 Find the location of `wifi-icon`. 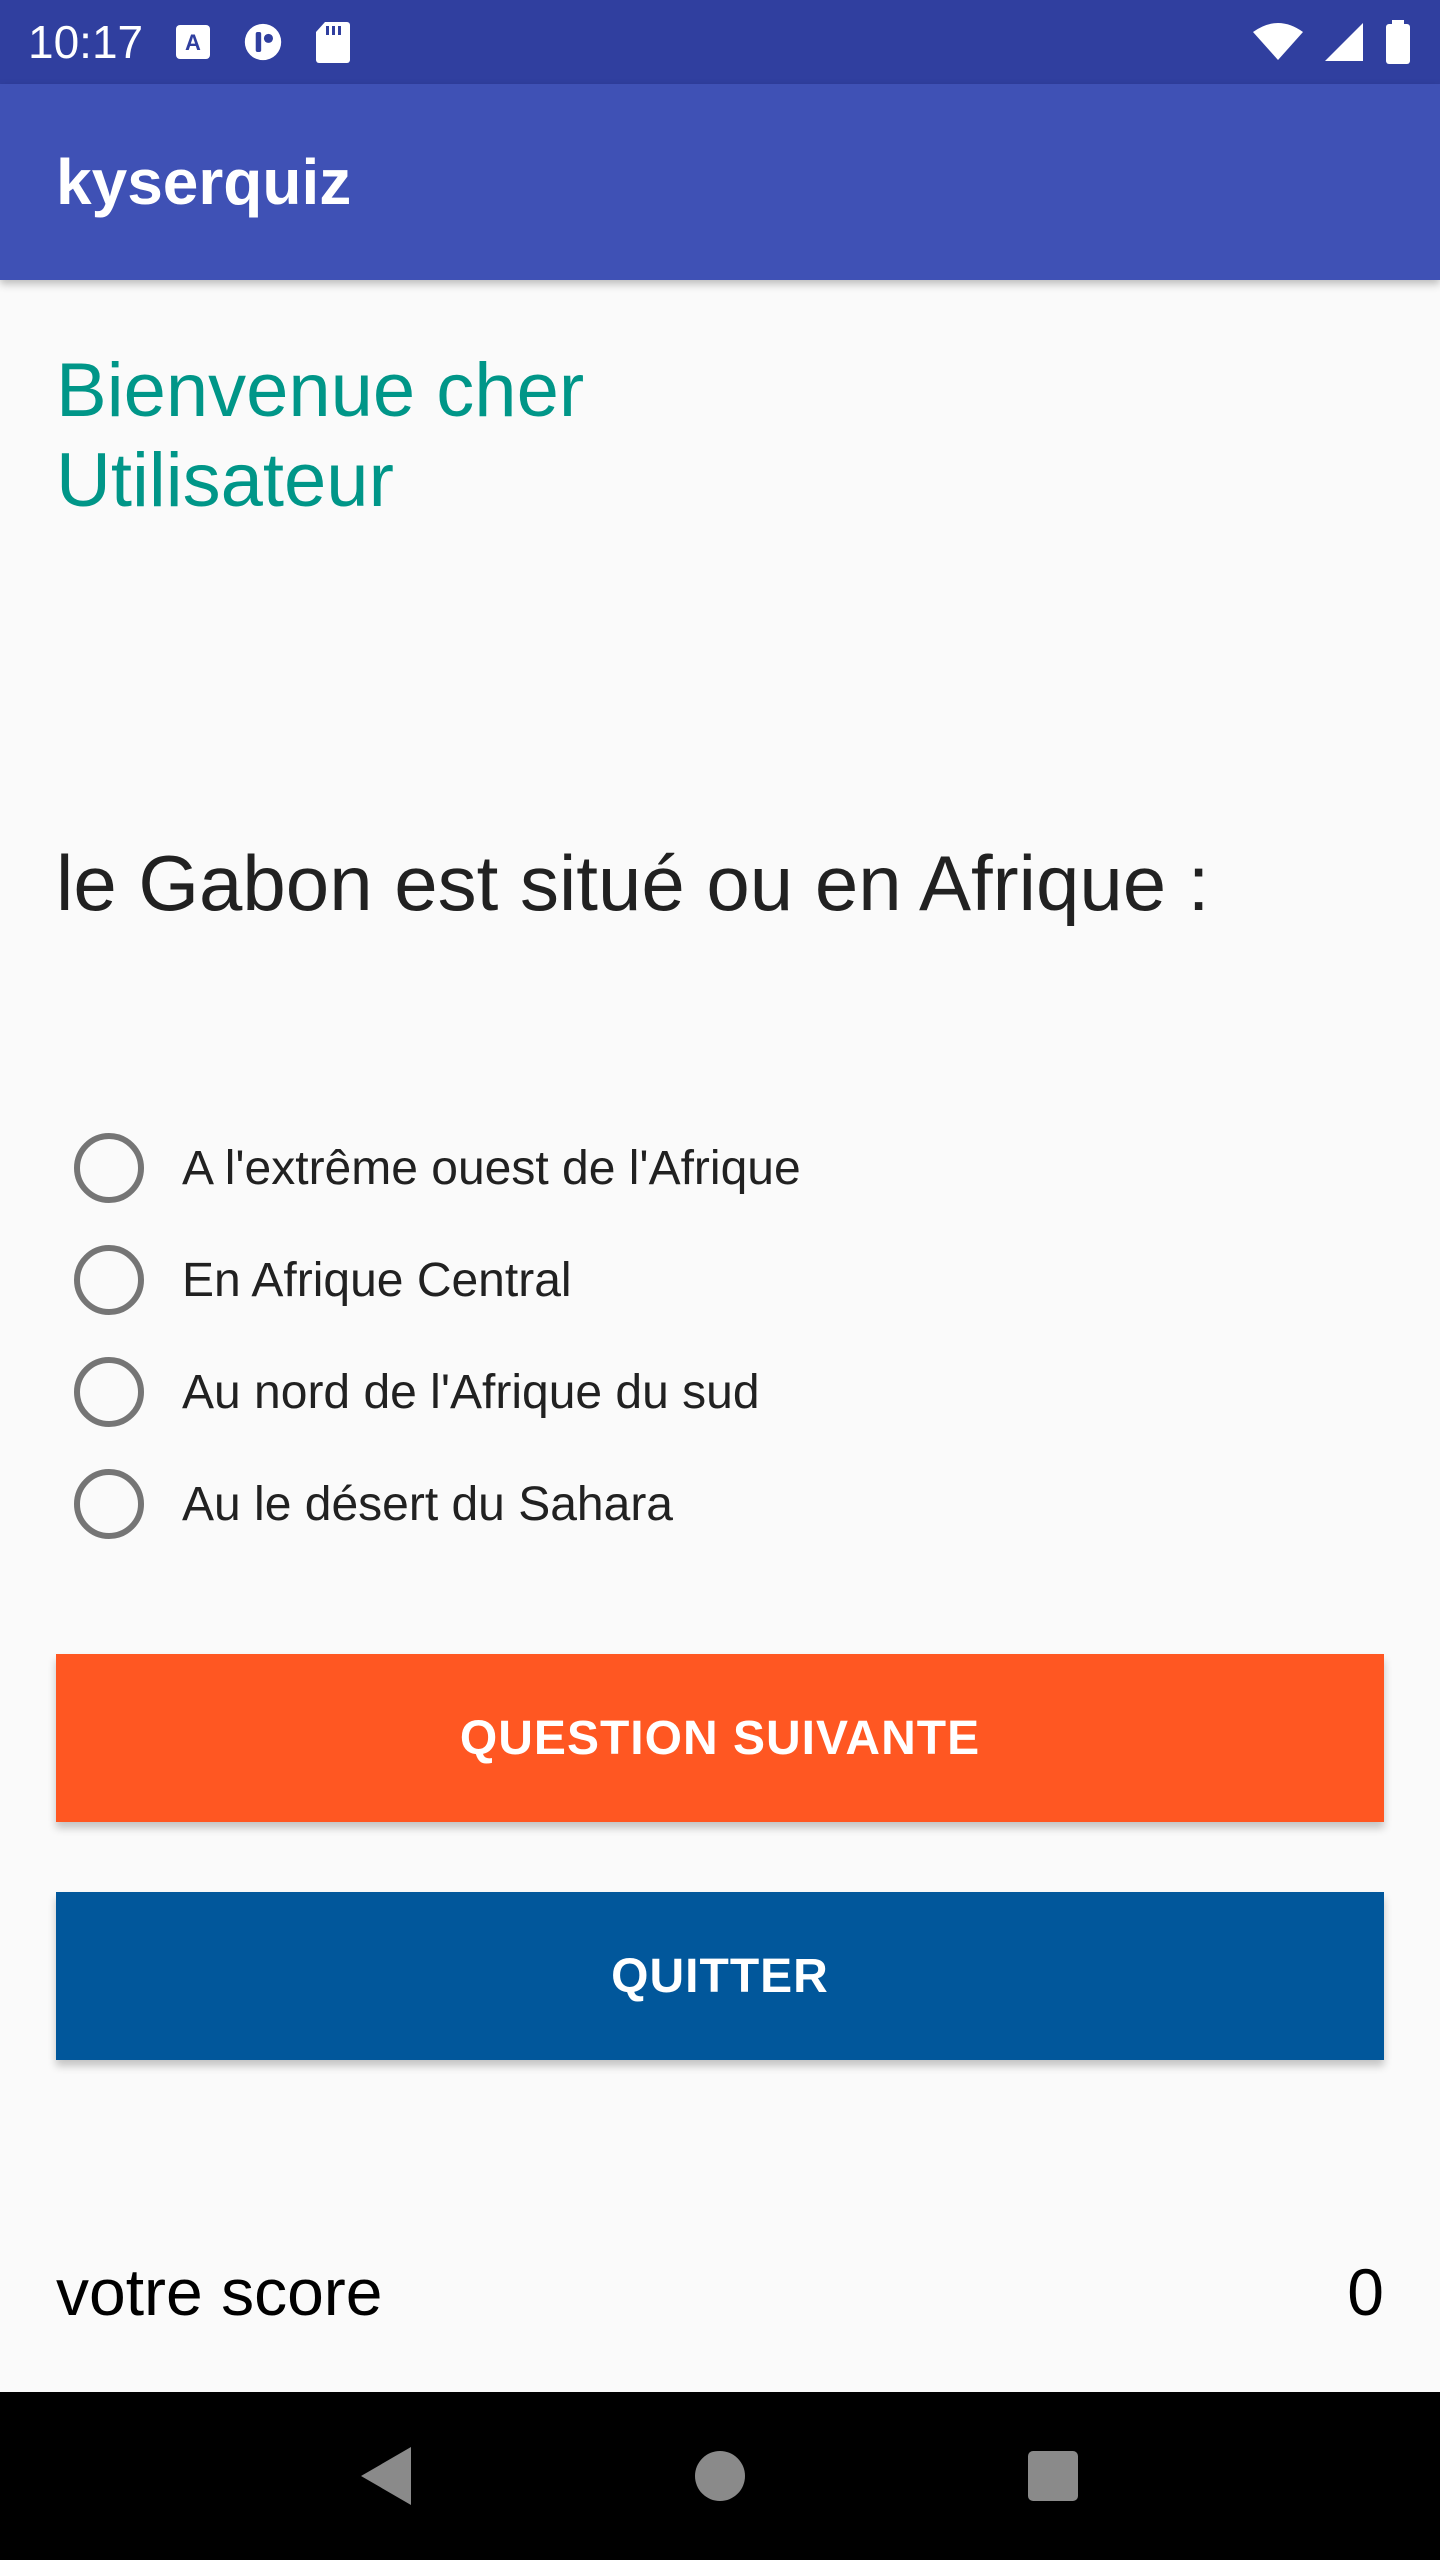

wifi-icon is located at coordinates (1278, 42).